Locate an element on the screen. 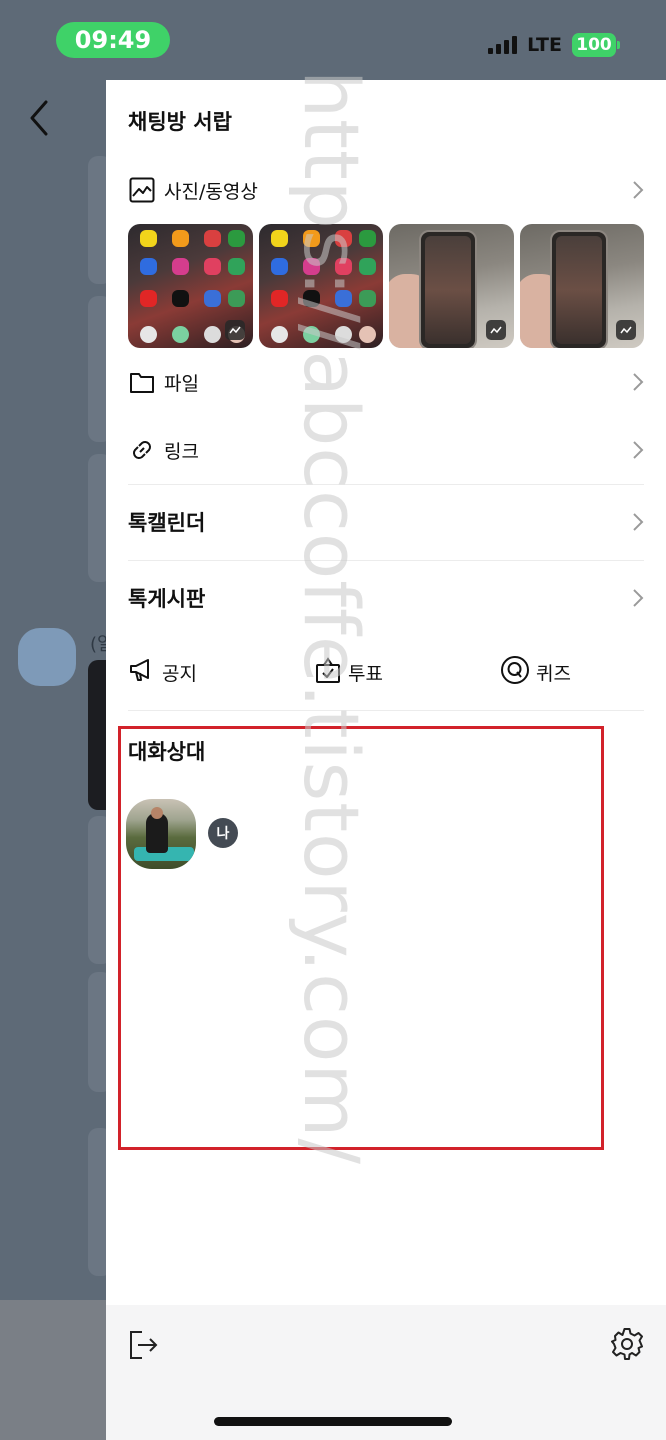  files-label: 파일 is located at coordinates (181, 383).